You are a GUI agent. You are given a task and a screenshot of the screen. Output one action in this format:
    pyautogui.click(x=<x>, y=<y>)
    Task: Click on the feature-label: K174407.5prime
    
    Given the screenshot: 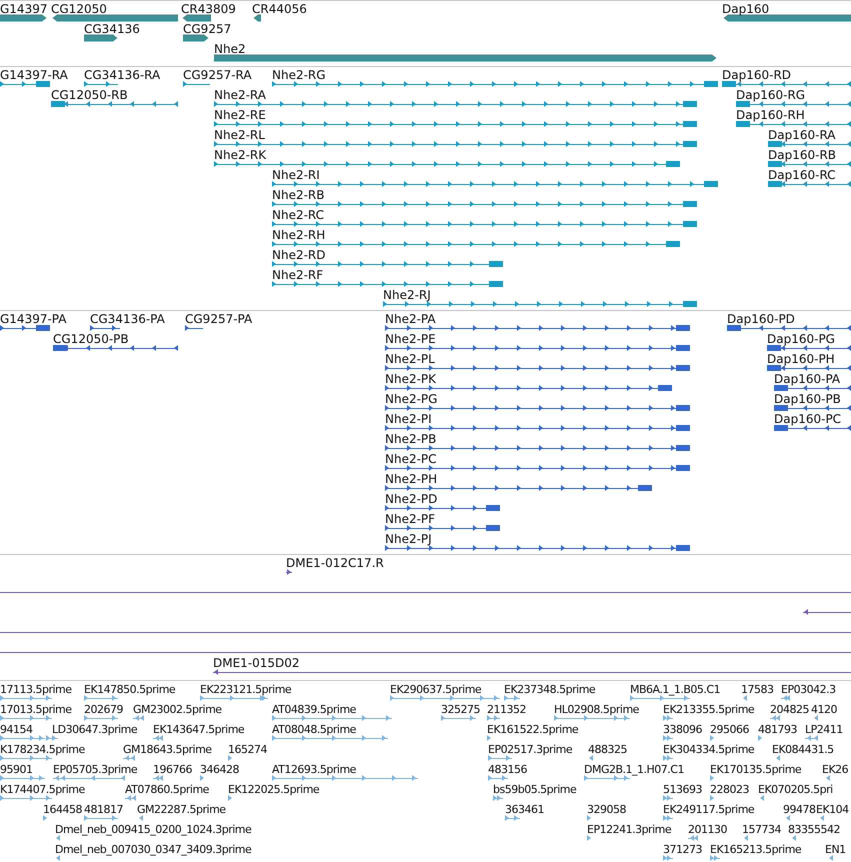 What is the action you would take?
    pyautogui.click(x=42, y=789)
    